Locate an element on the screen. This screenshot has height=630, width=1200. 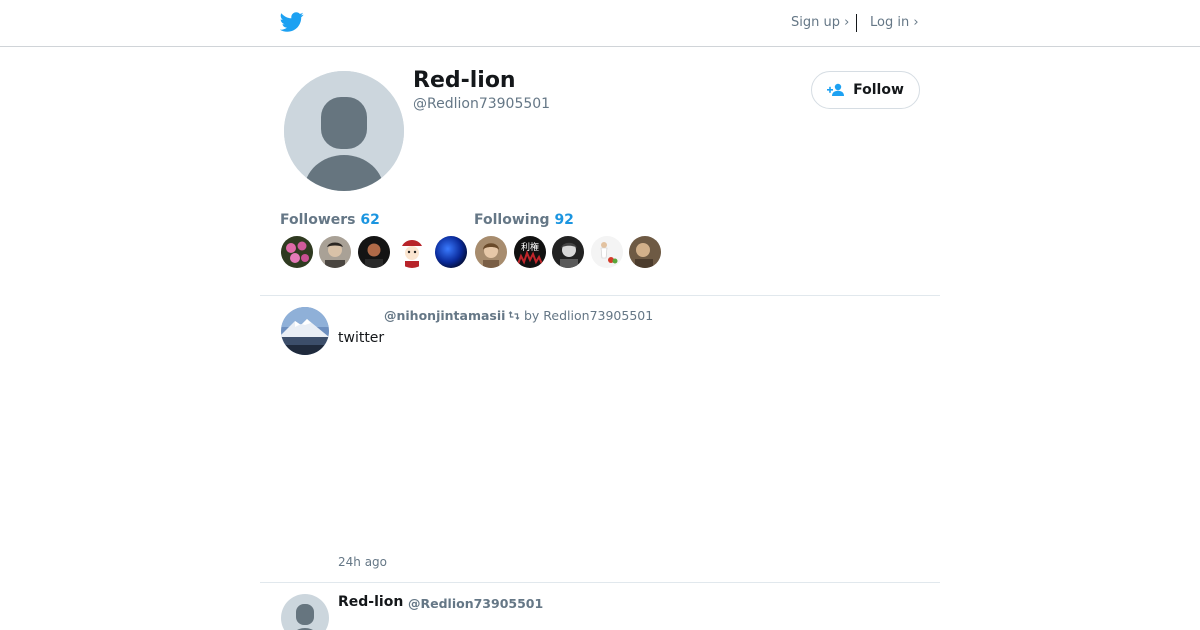
following-count: 92 is located at coordinates (564, 220).